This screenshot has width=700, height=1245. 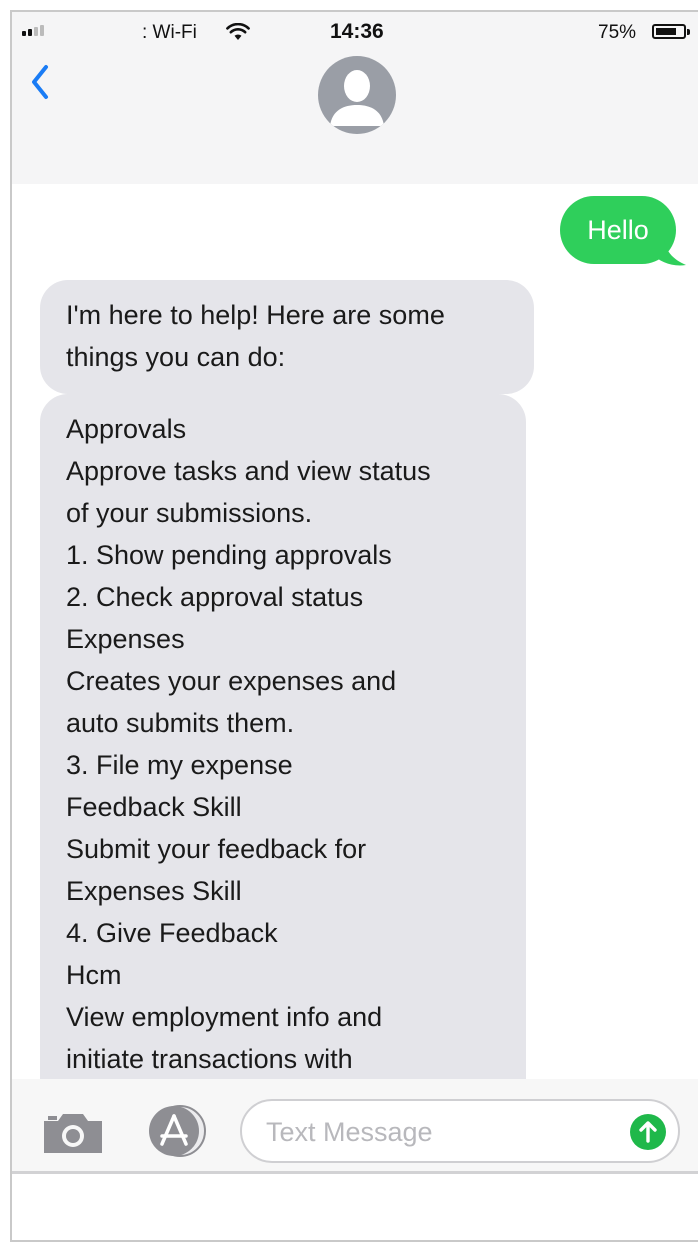 What do you see at coordinates (154, 807) in the screenshot?
I see `message-line: Feedback Skill` at bounding box center [154, 807].